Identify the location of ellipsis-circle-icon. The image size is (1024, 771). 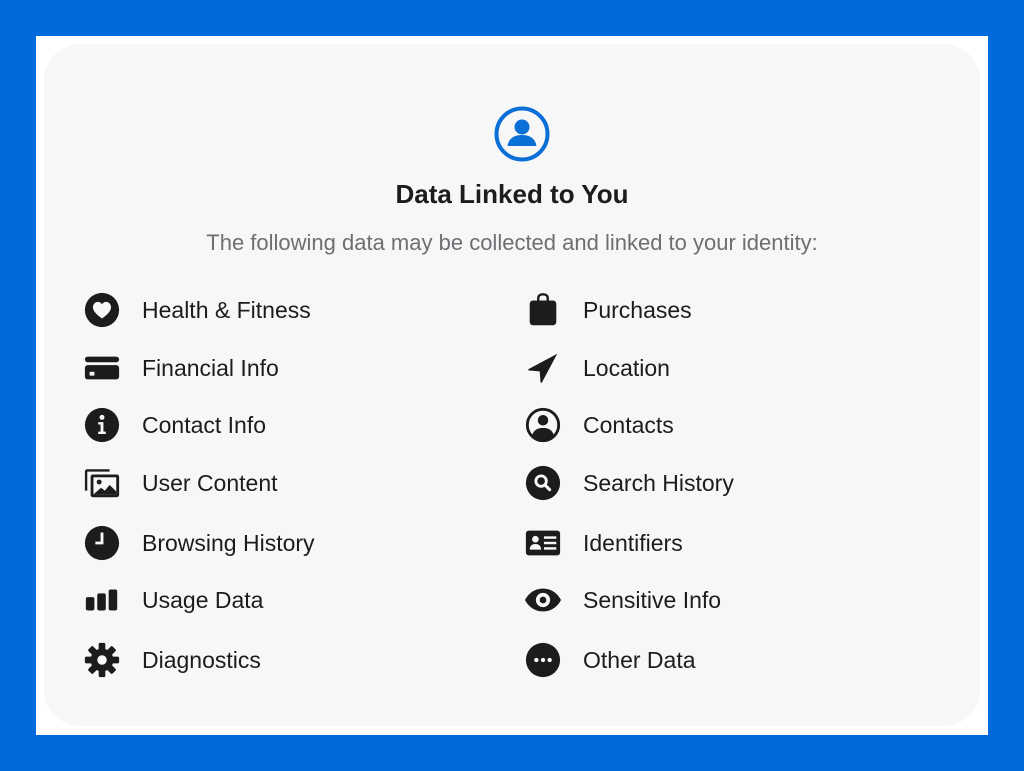
(543, 660).